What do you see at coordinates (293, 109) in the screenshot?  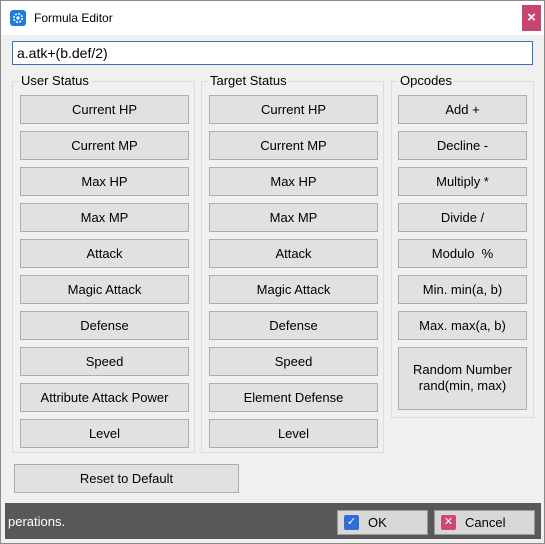 I see `target-current-hp-button: Current HP` at bounding box center [293, 109].